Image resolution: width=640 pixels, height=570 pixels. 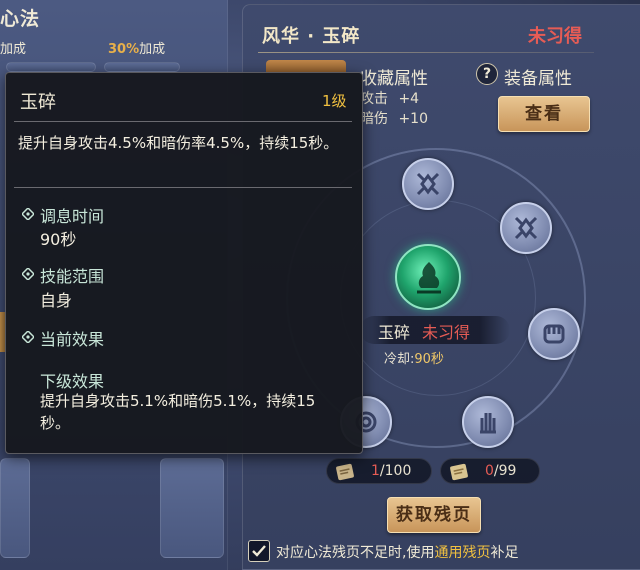 I want to click on left-panel-title: 心法, so click(x=20, y=19).